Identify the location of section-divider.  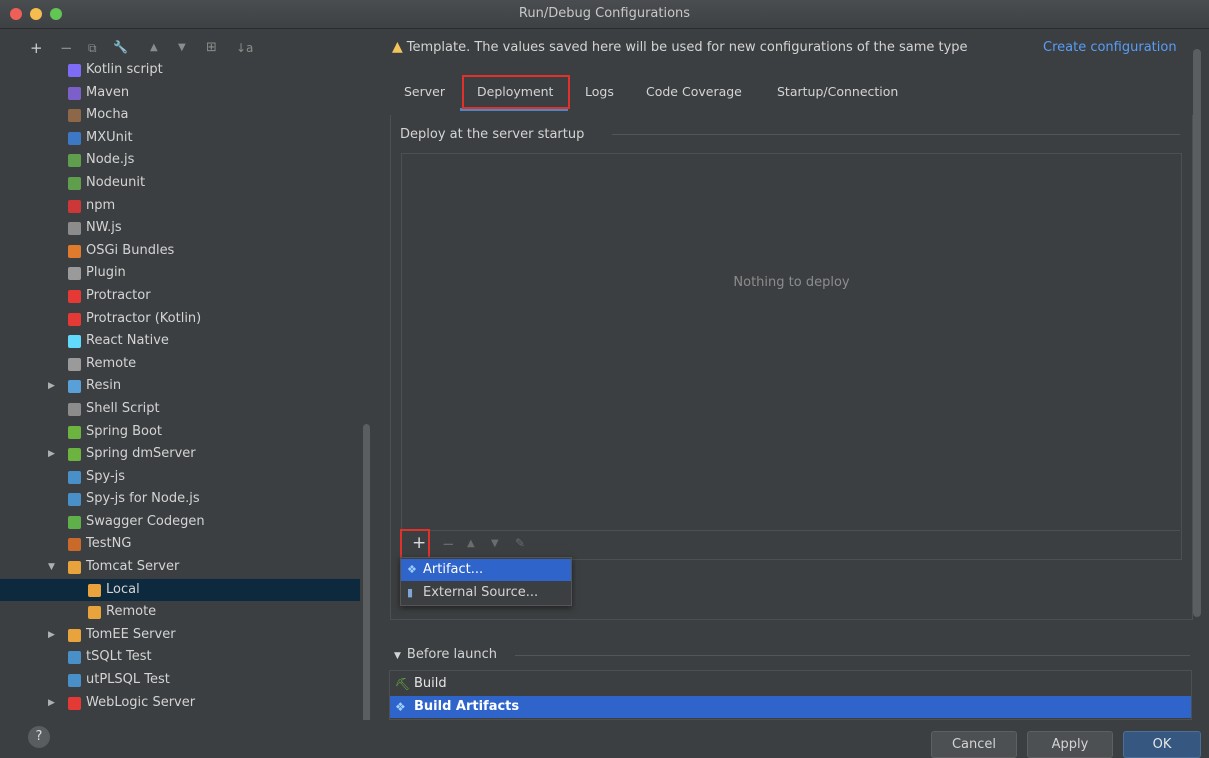
(896, 134).